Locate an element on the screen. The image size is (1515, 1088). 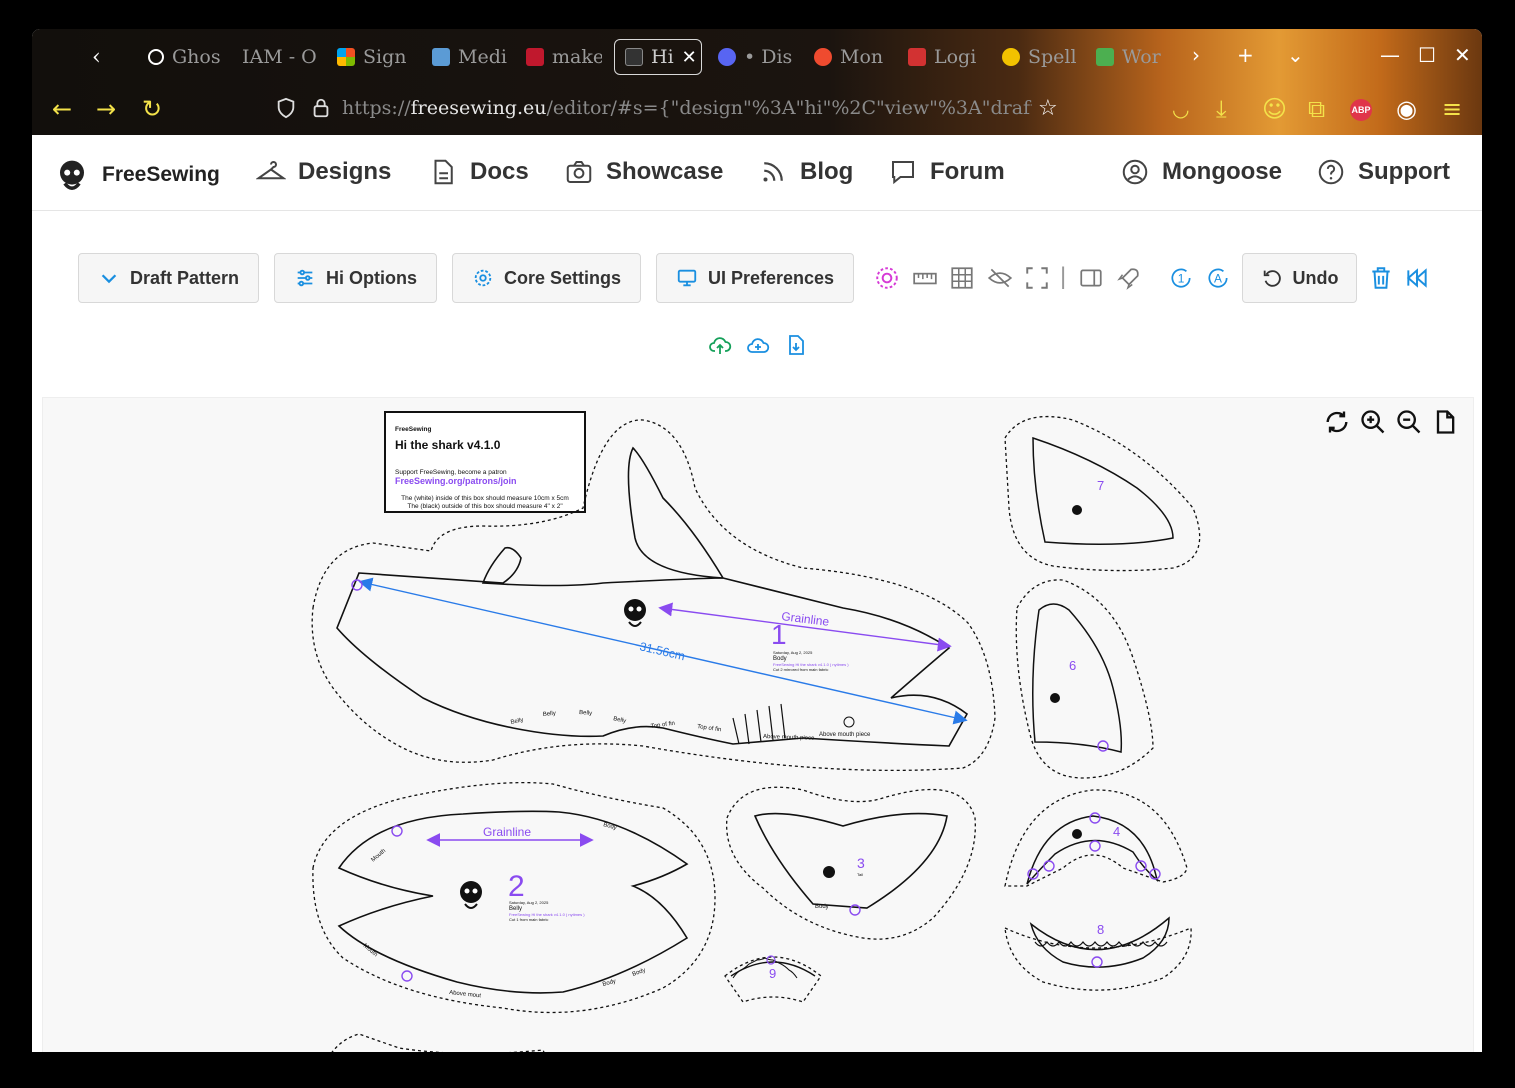
piece-number: 3 is located at coordinates (861, 863).